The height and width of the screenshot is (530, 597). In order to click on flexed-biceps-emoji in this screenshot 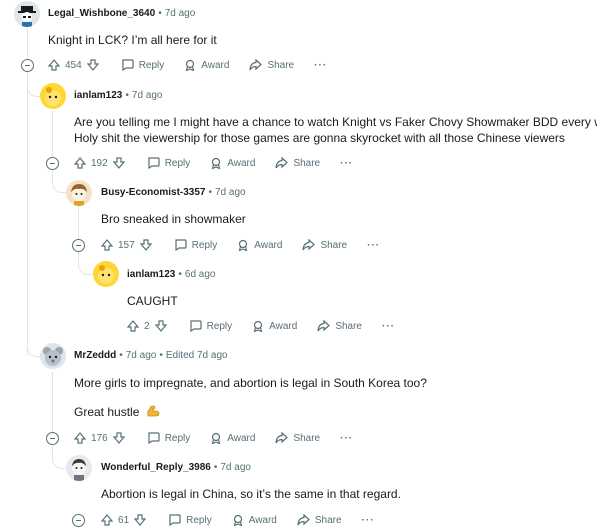, I will do `click(153, 411)`.